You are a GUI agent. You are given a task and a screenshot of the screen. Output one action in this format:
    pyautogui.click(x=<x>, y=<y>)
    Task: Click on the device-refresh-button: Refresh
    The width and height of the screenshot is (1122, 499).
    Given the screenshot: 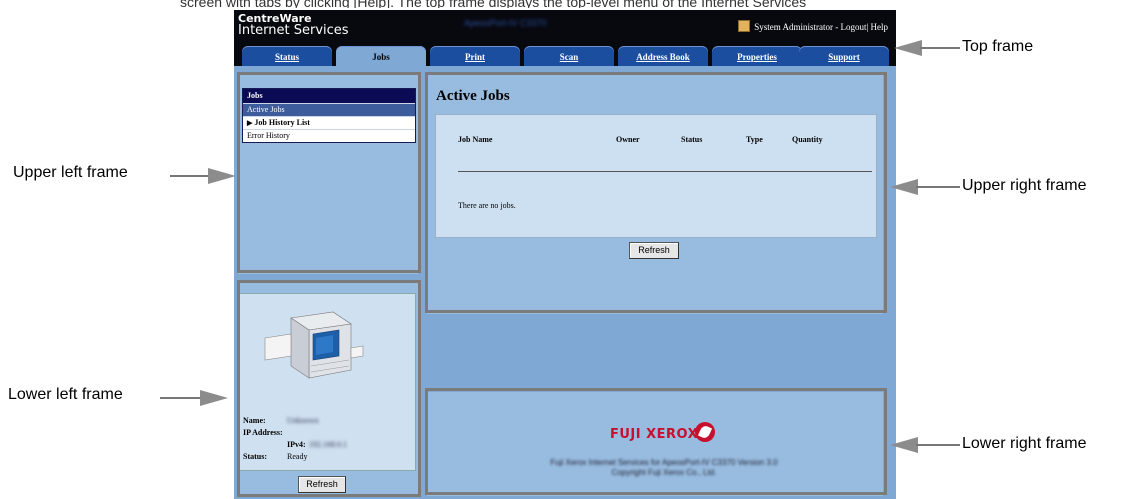 What is the action you would take?
    pyautogui.click(x=322, y=484)
    